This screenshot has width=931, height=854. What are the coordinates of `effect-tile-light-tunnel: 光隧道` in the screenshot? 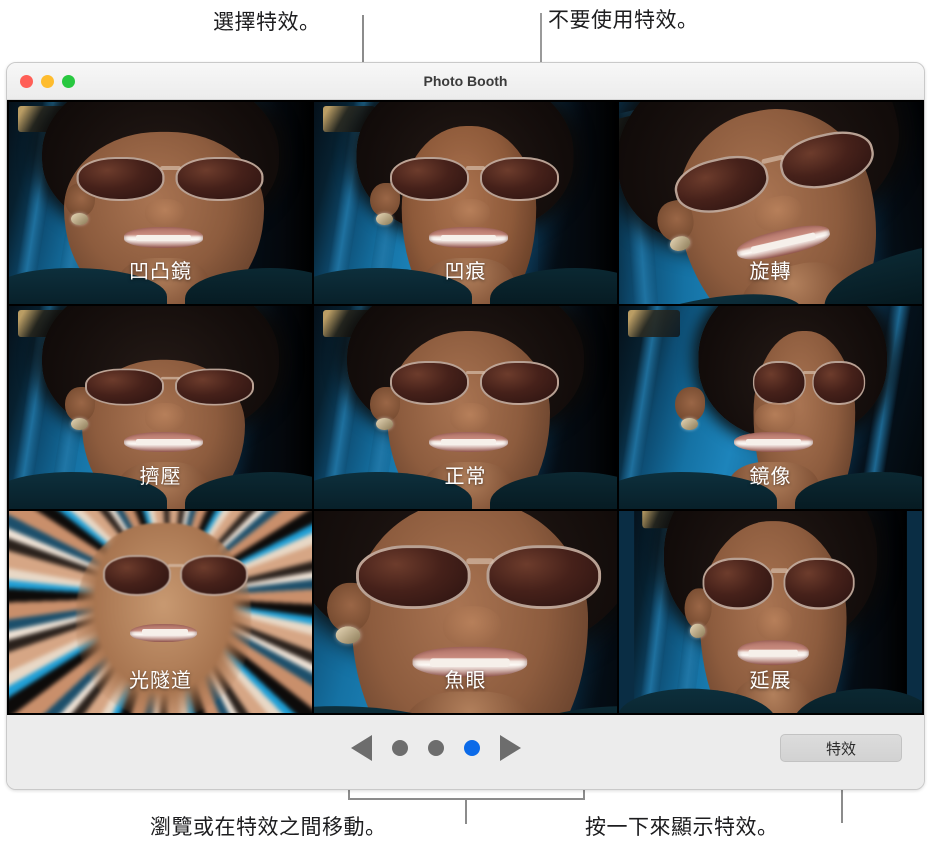 It's located at (160, 611).